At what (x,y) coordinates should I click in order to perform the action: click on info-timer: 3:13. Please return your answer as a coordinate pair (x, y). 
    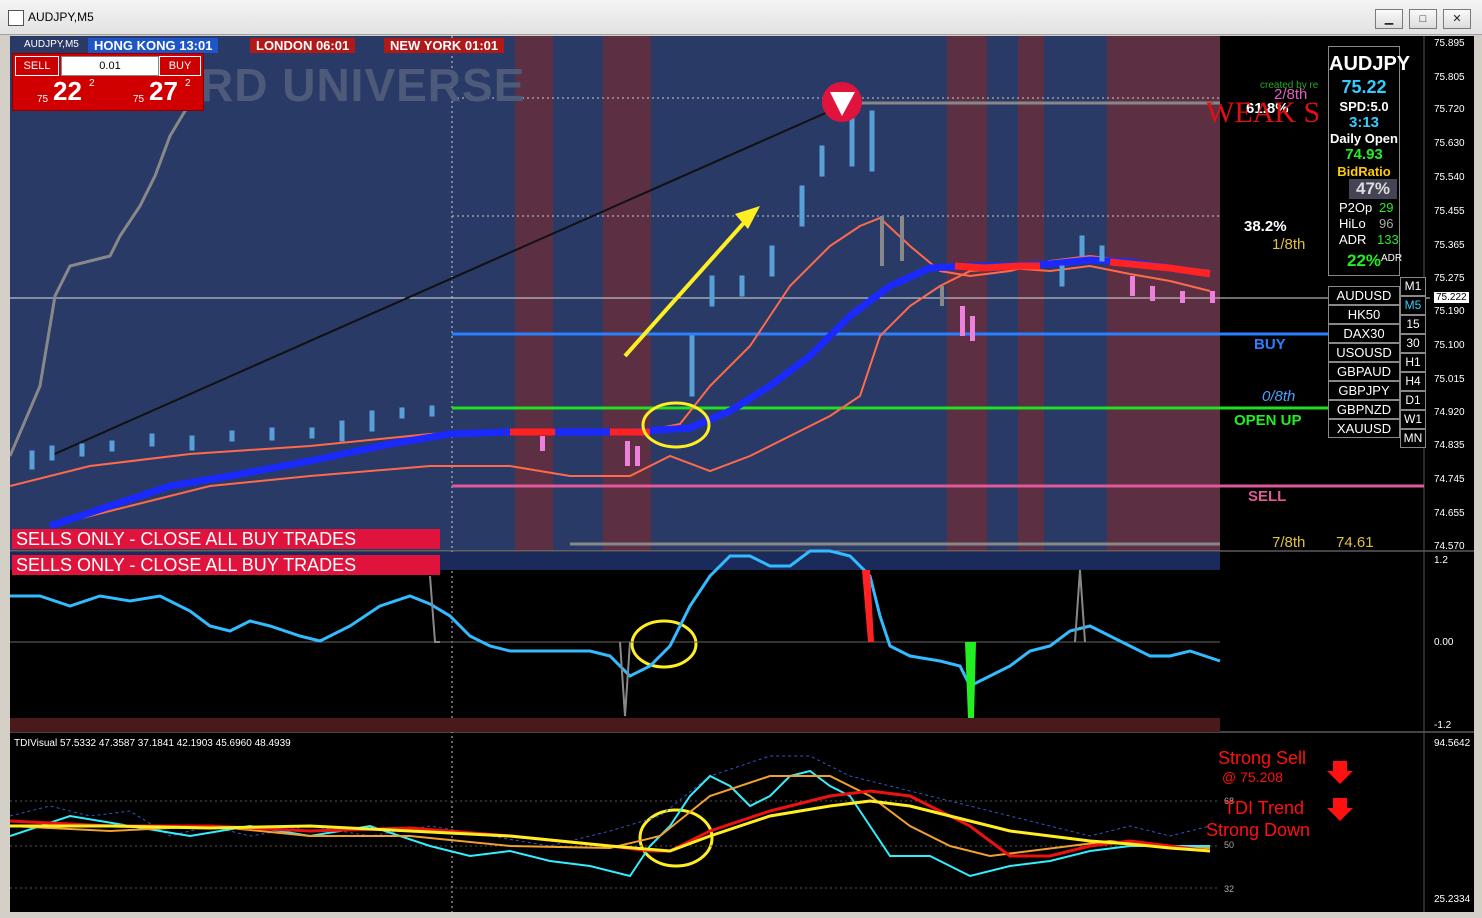
    Looking at the image, I should click on (1364, 122).